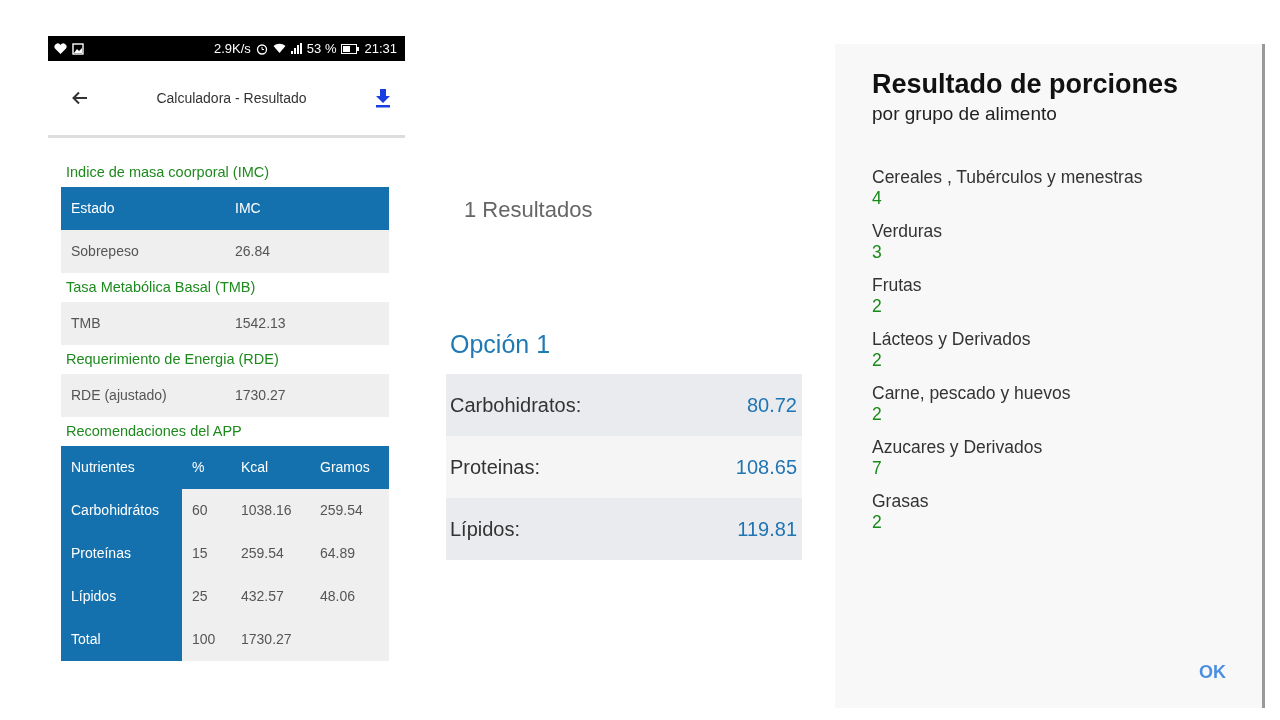 The image size is (1280, 720). What do you see at coordinates (78, 48) in the screenshot?
I see `image-icon` at bounding box center [78, 48].